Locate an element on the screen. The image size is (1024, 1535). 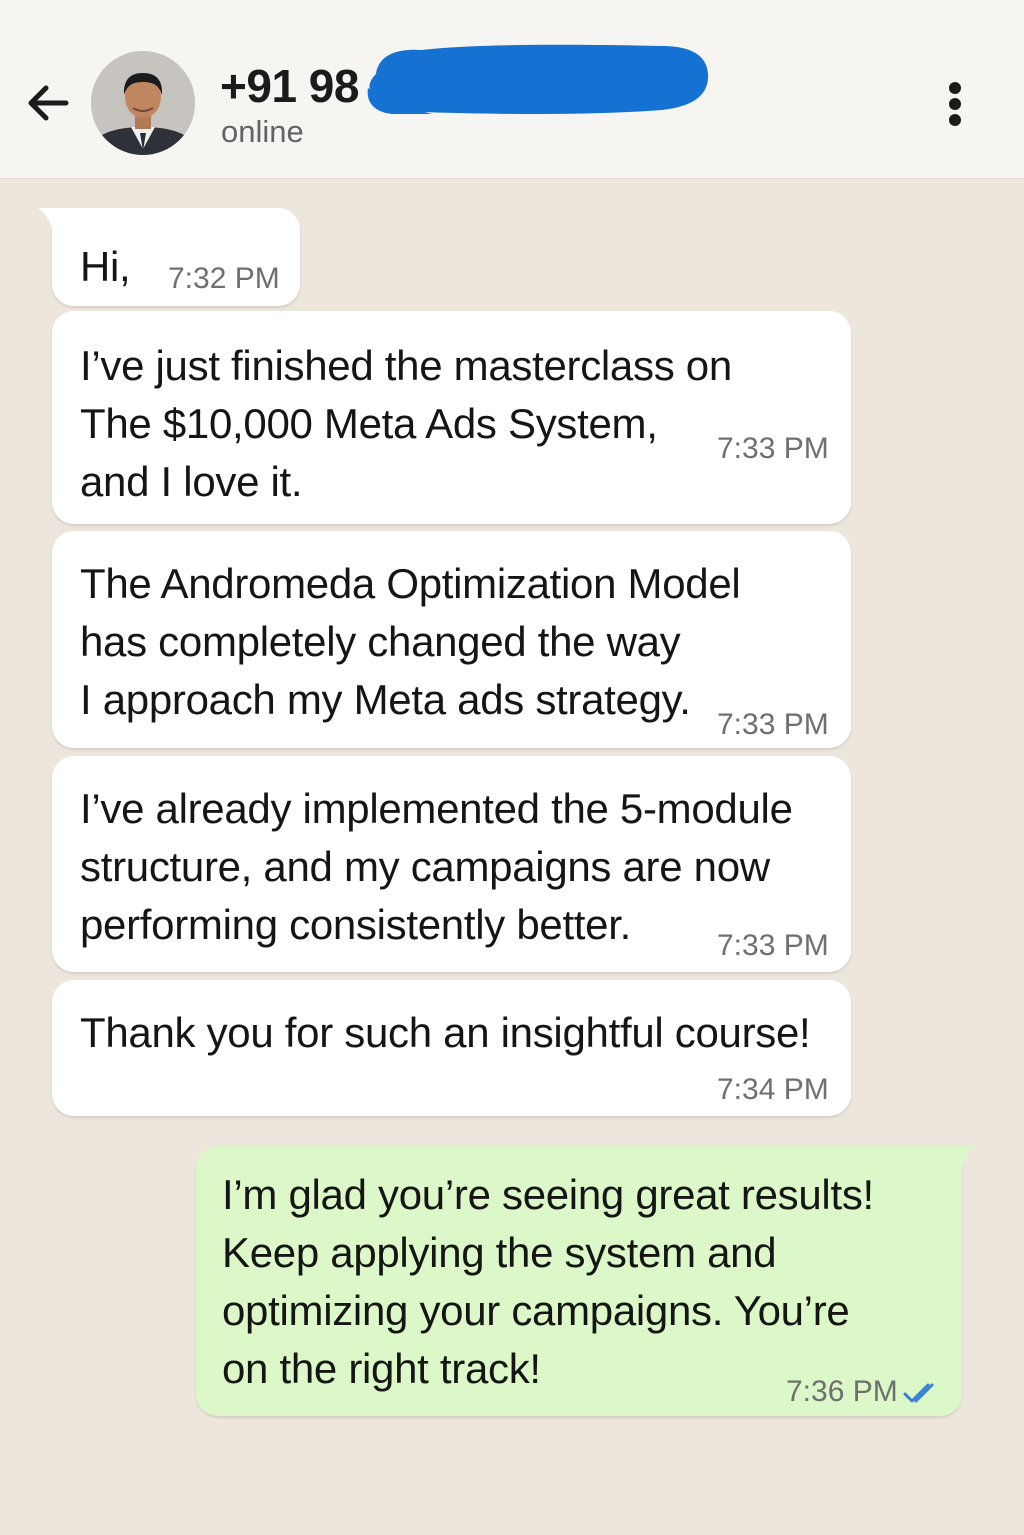
message-time: 7:34 PM is located at coordinates (773, 1089).